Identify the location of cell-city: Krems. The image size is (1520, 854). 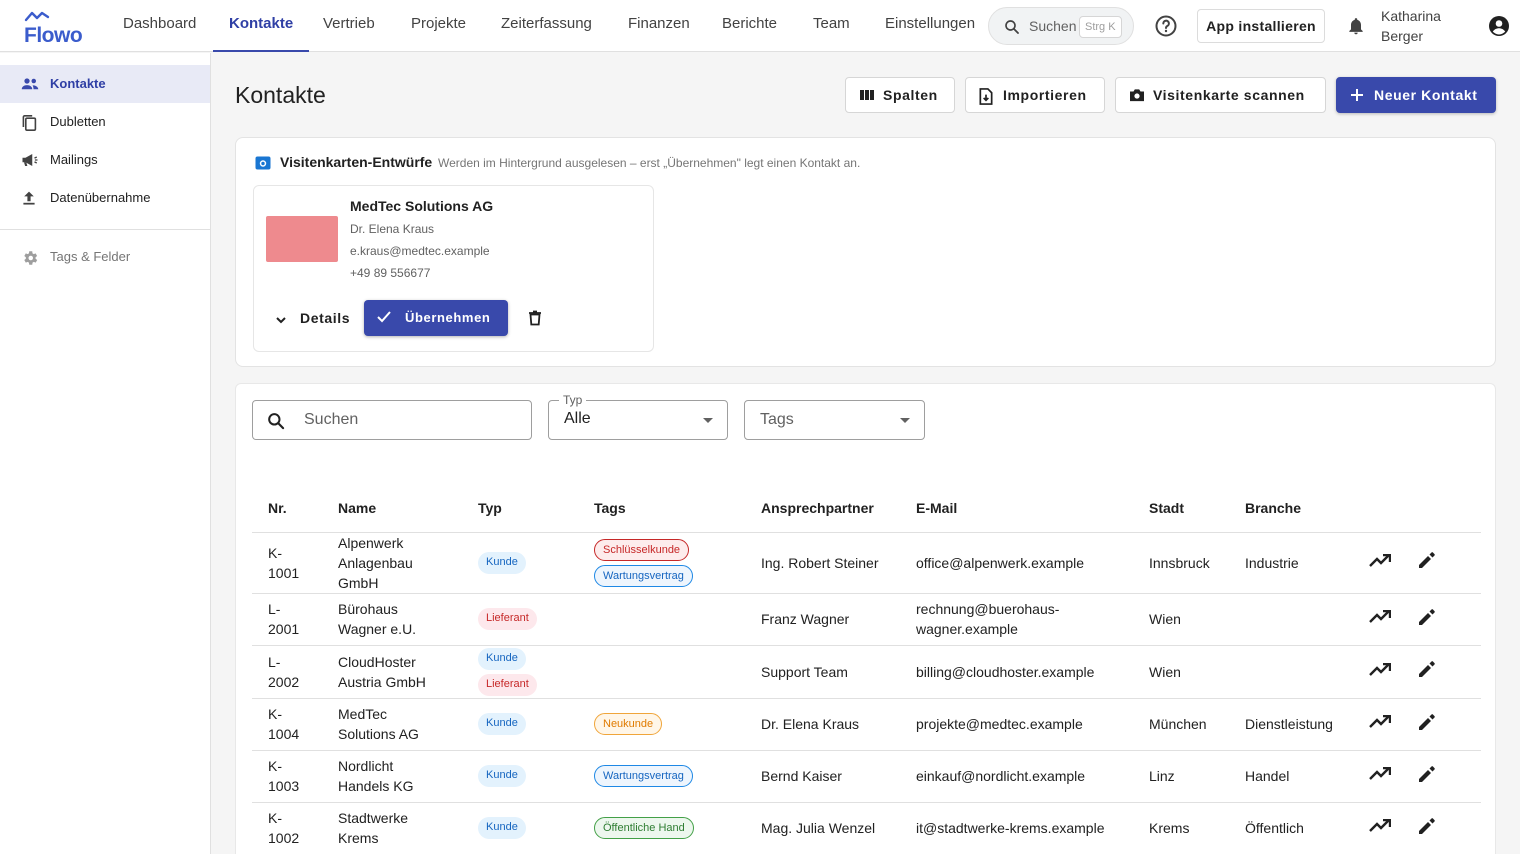
(1181, 828).